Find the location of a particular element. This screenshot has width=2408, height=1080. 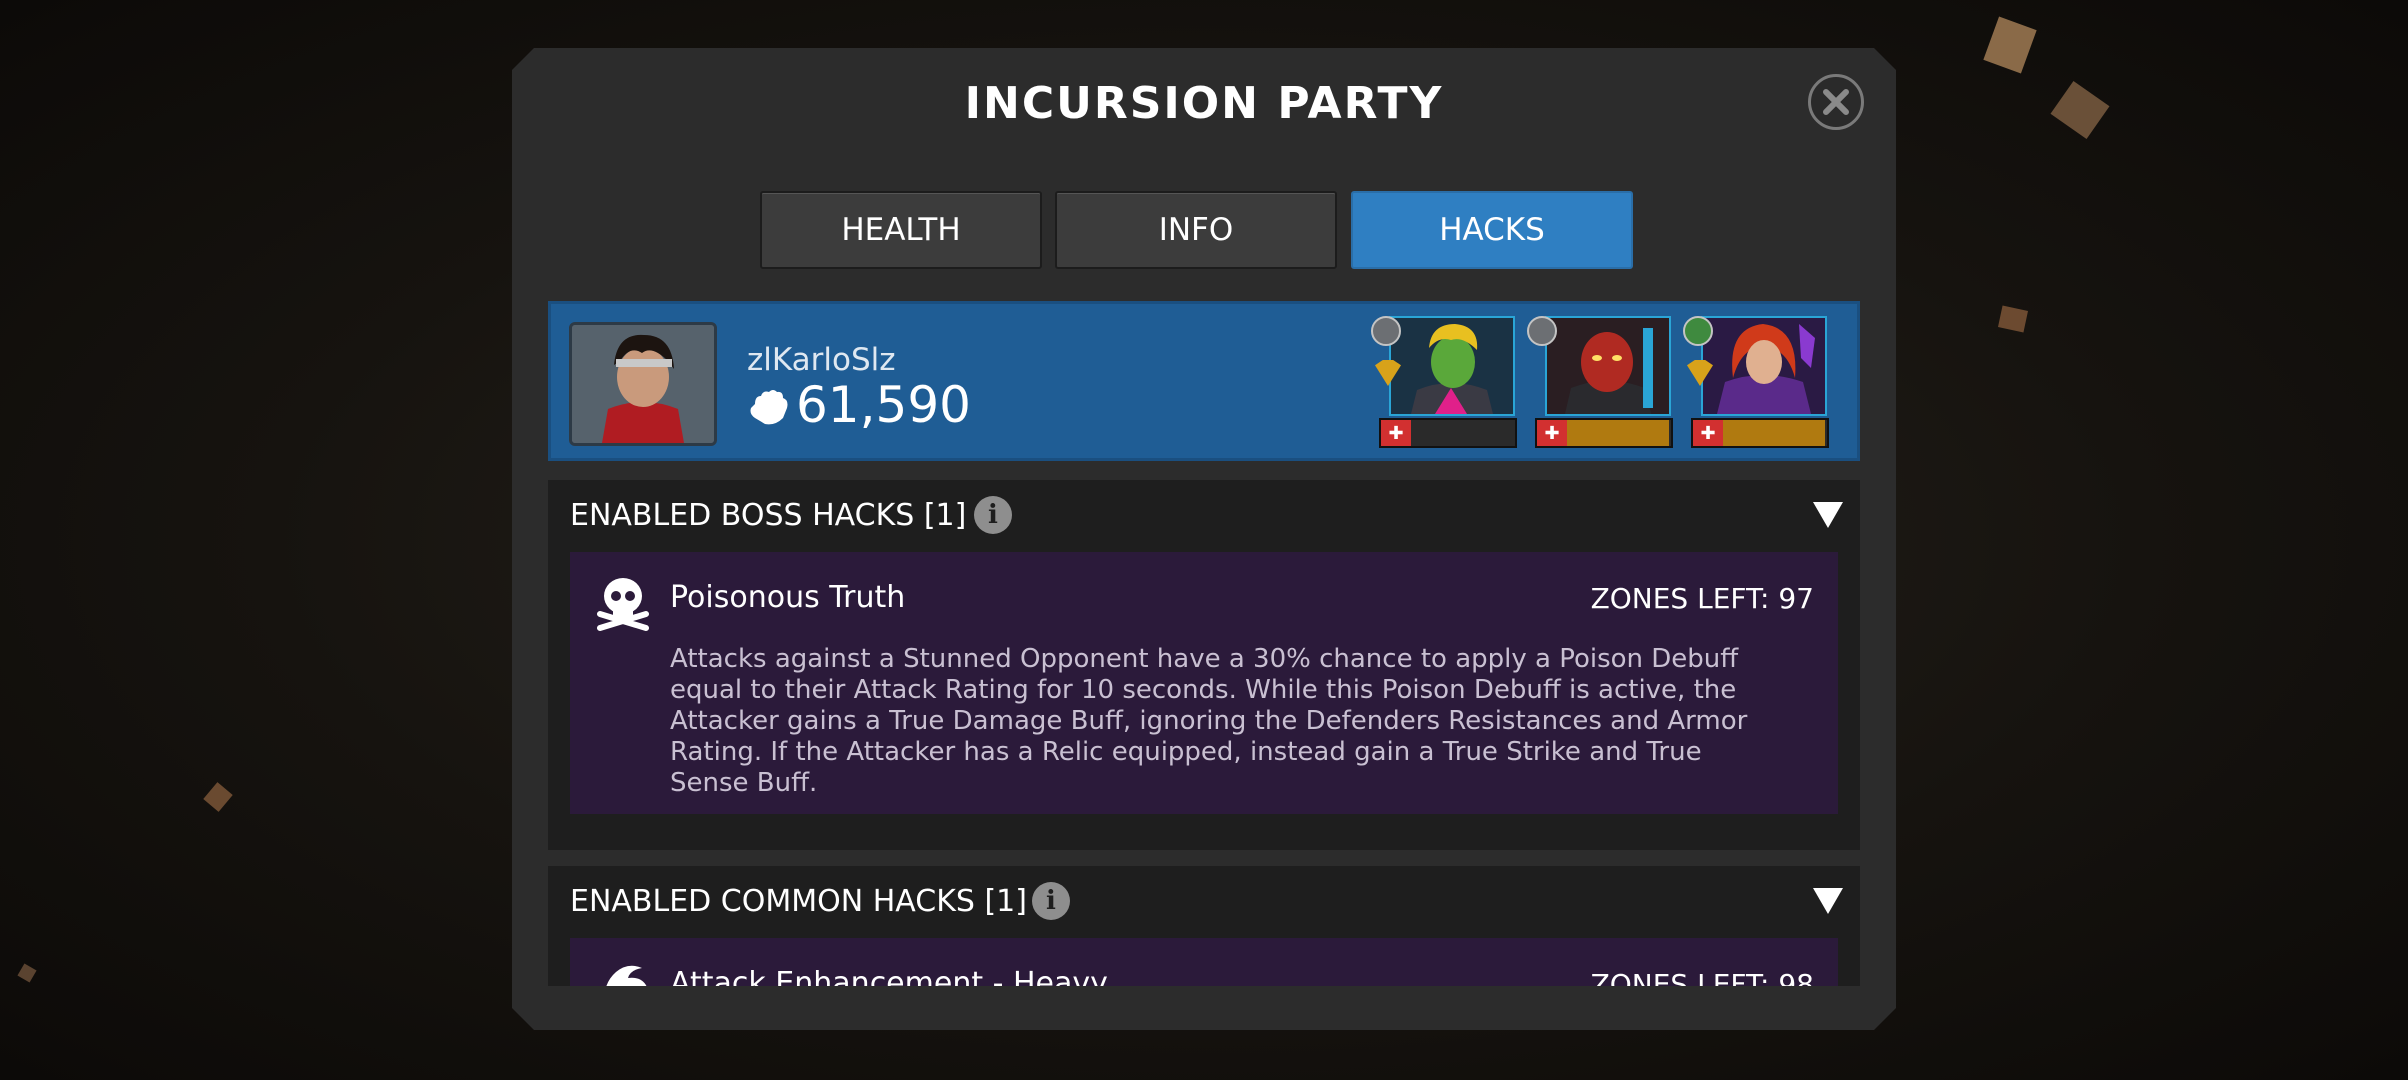

close-button is located at coordinates (1836, 102).